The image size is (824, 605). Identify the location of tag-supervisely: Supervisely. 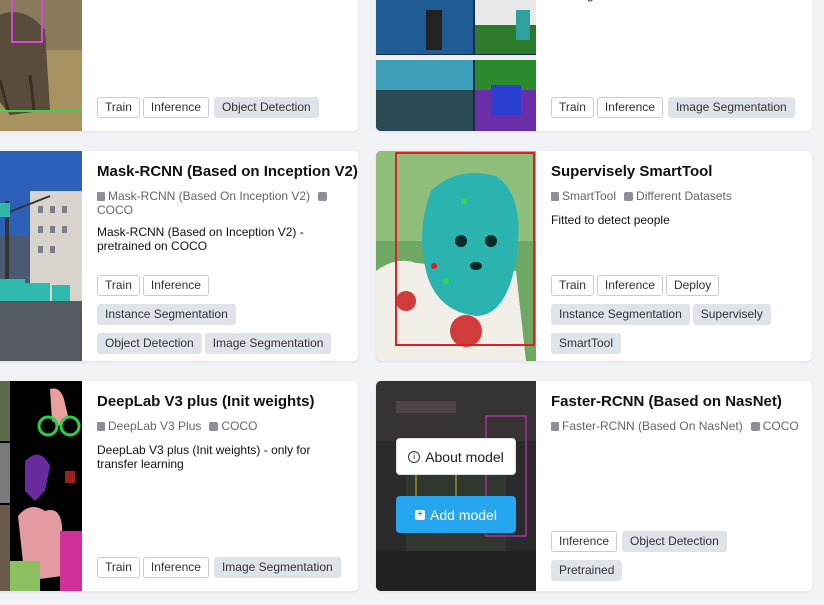
(731, 314).